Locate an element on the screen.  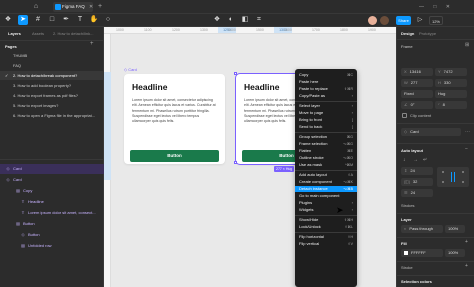
menu-item: Use as mask ^⌘M is located at coordinates (326, 165).